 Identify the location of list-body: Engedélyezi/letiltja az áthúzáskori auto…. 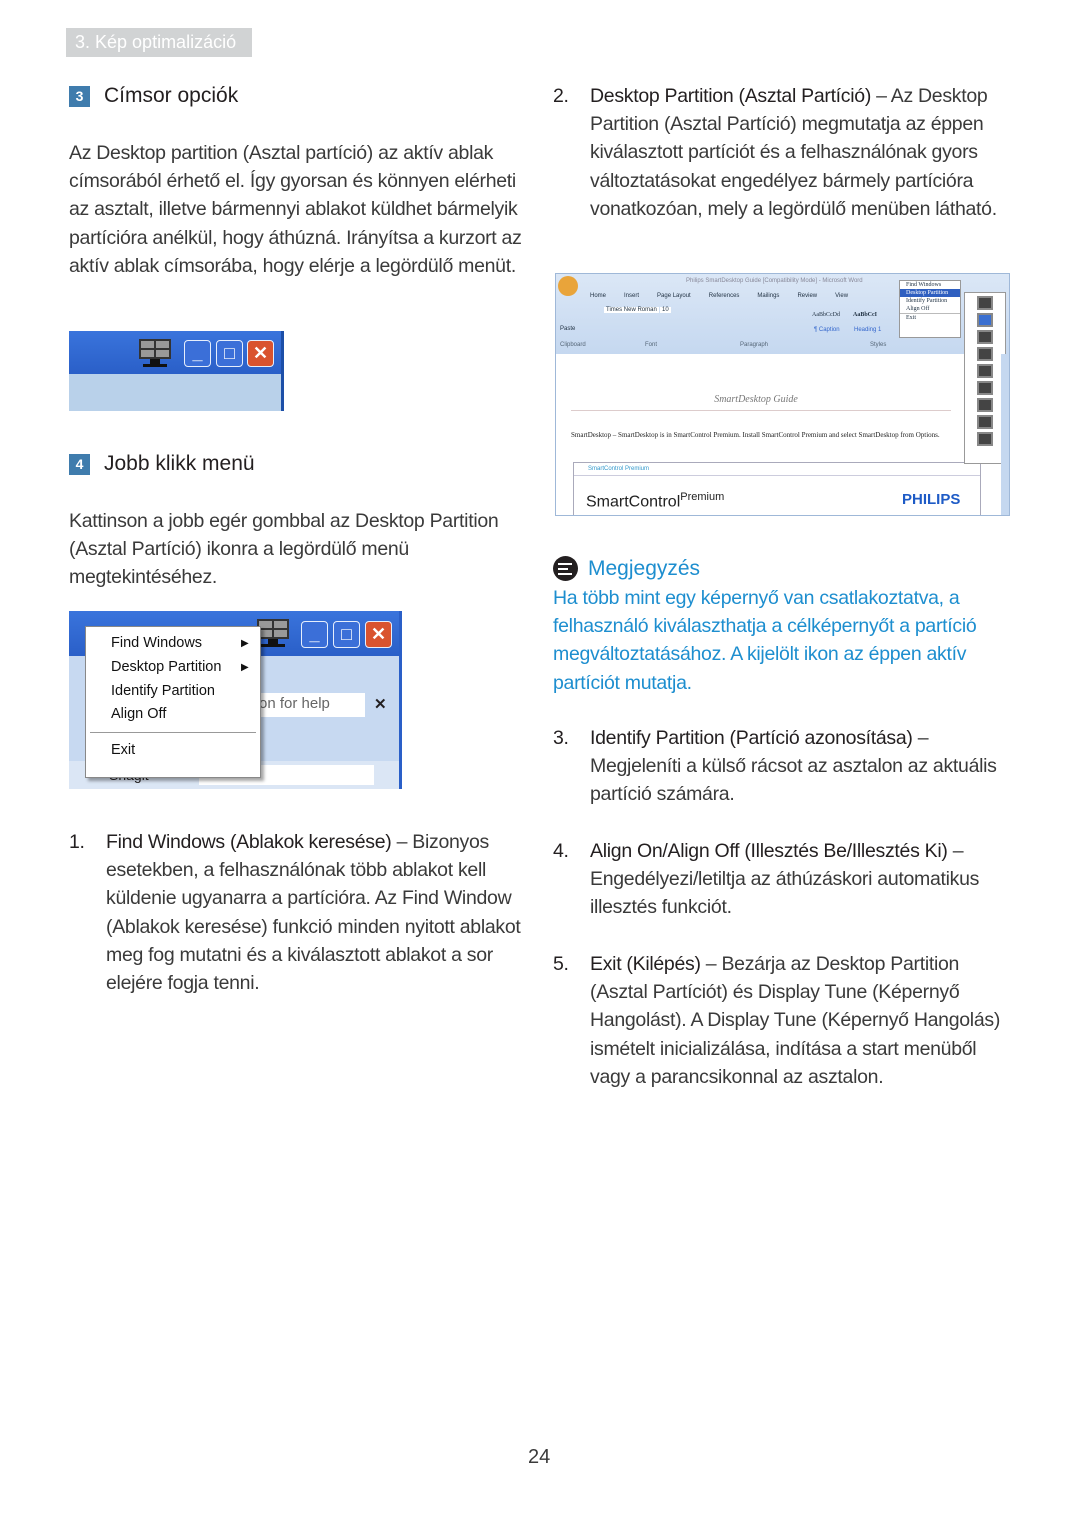
(785, 893).